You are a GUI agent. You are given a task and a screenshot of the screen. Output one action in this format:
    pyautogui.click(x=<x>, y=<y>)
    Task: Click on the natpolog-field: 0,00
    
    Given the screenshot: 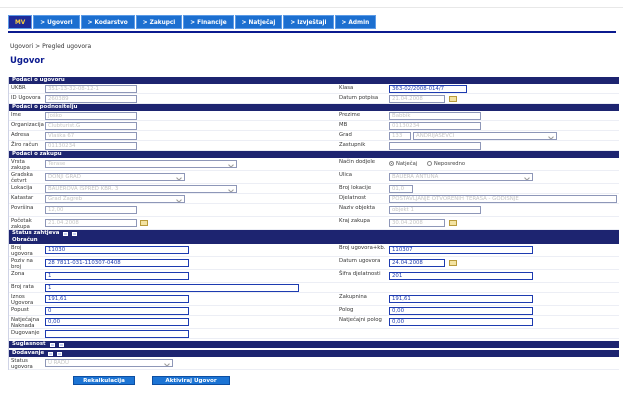 What is the action you would take?
    pyautogui.click(x=461, y=322)
    